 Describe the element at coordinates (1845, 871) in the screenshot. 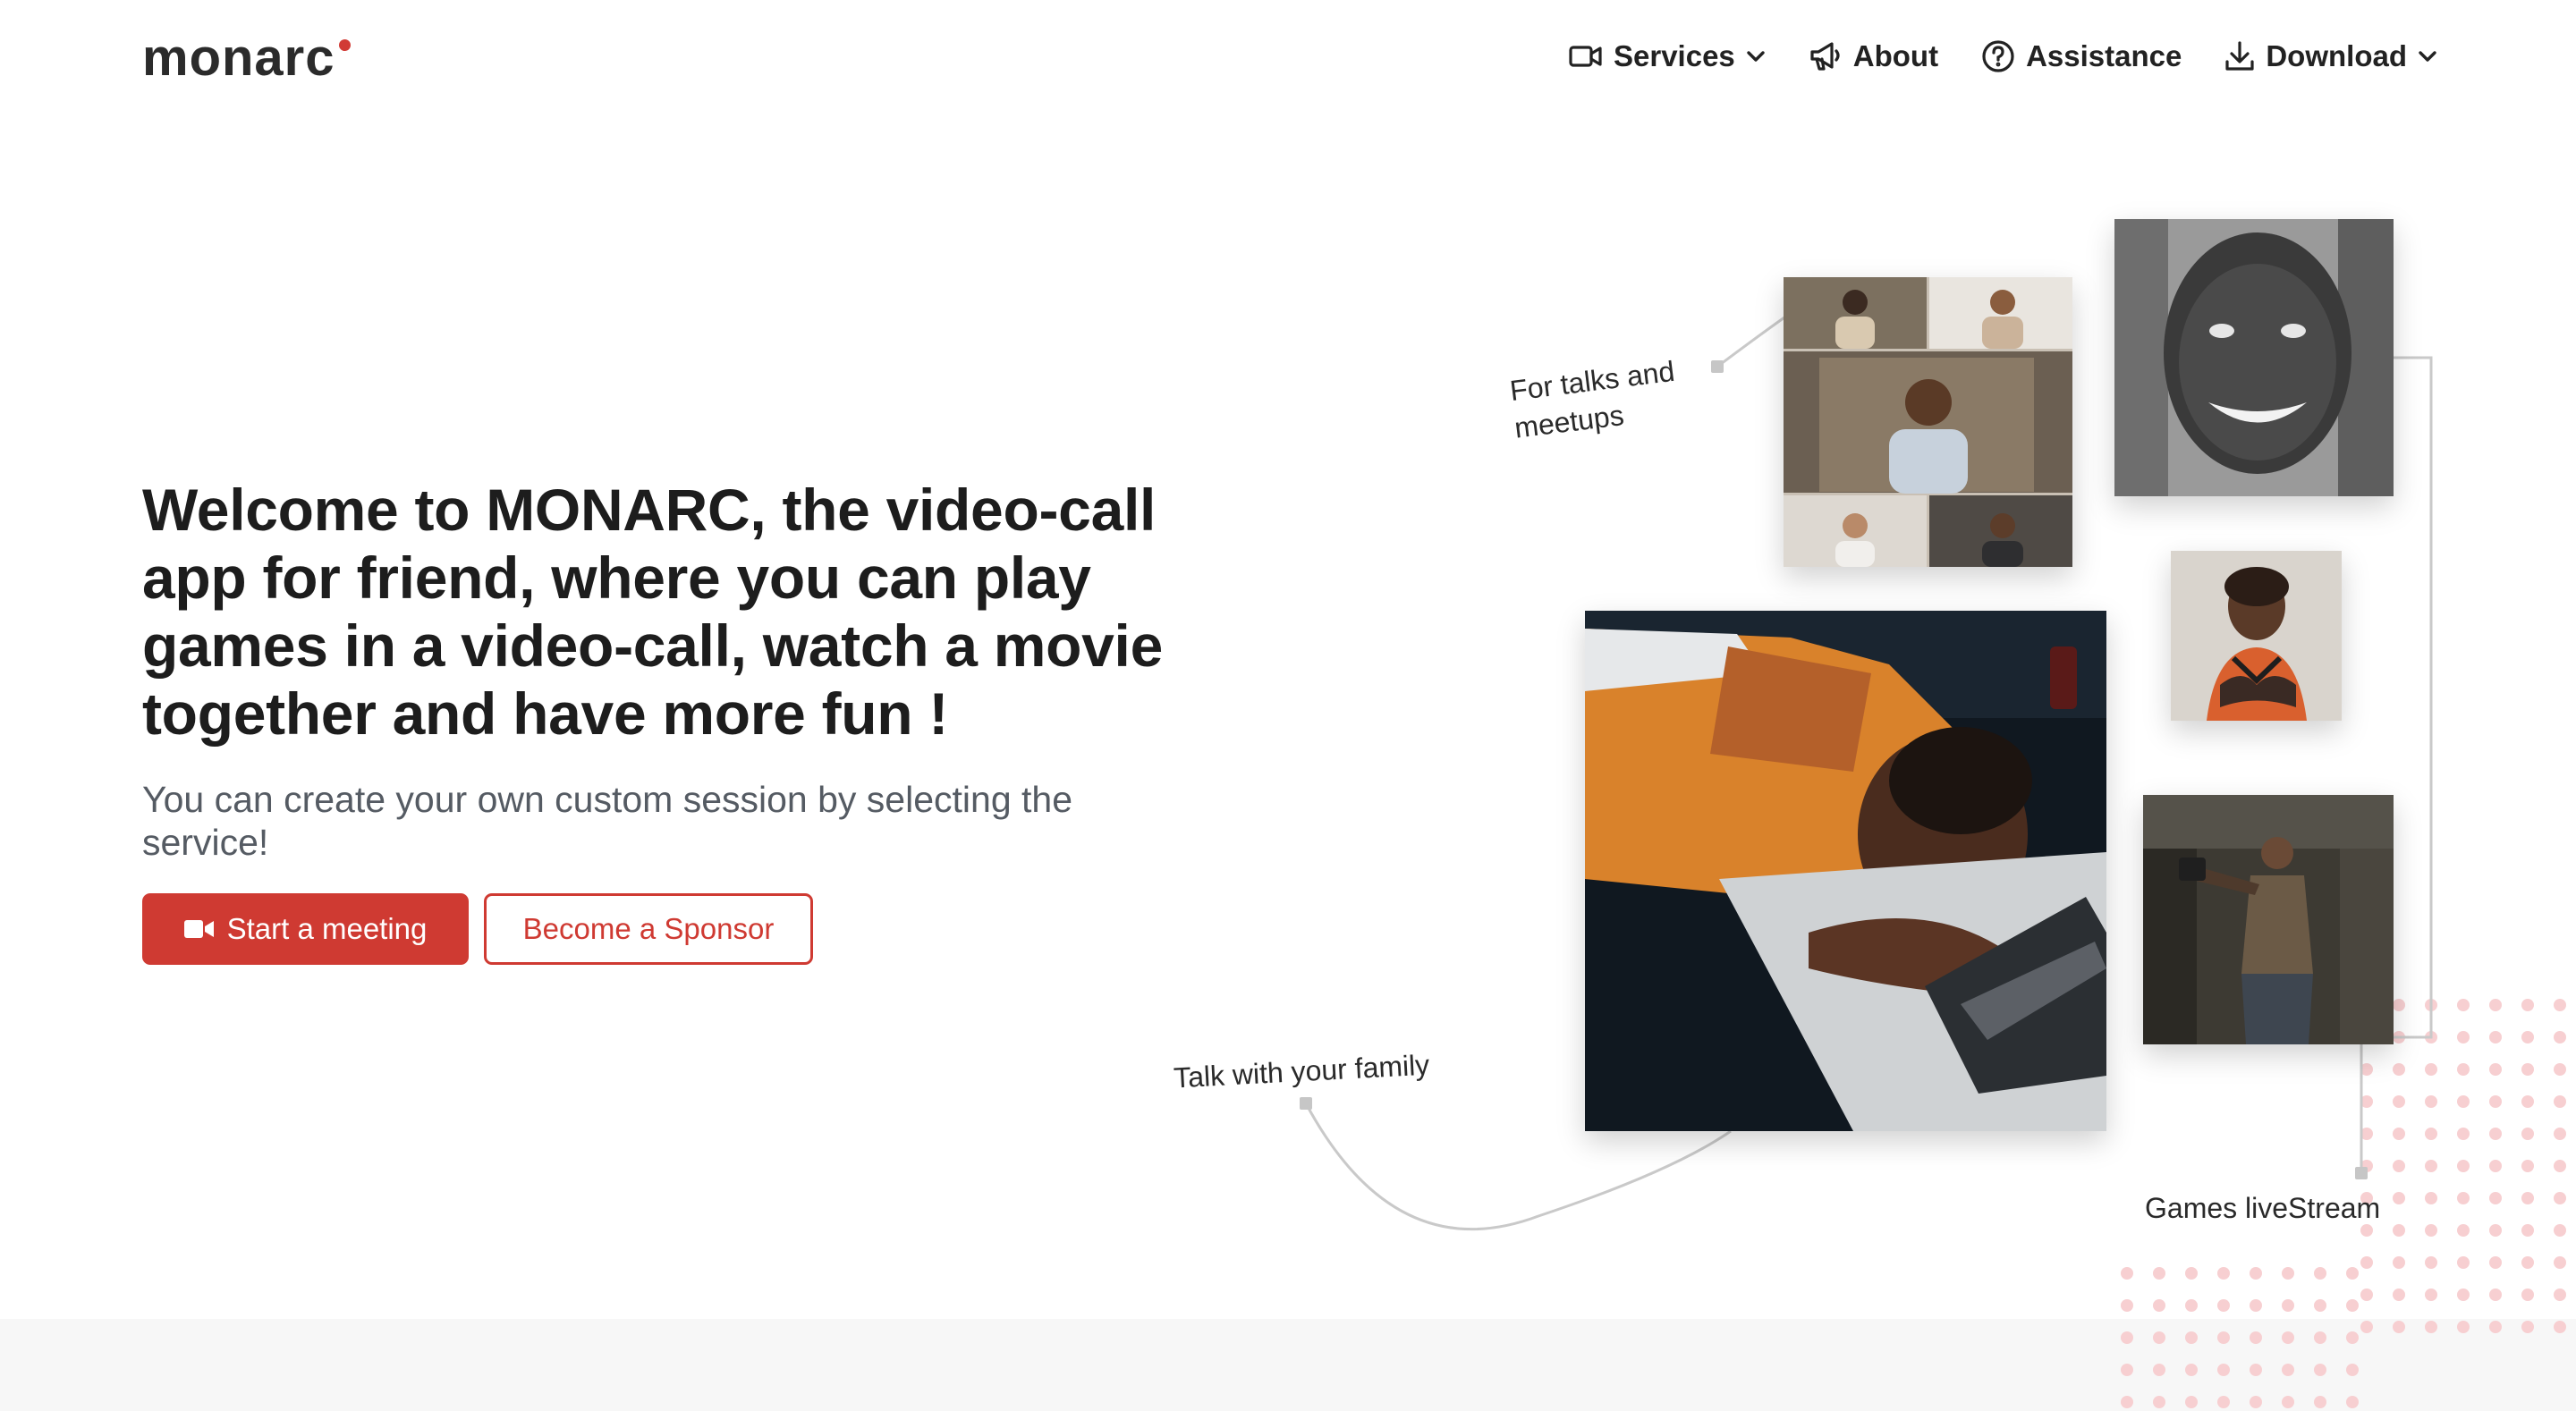

I see `sleeping-man-image` at that location.